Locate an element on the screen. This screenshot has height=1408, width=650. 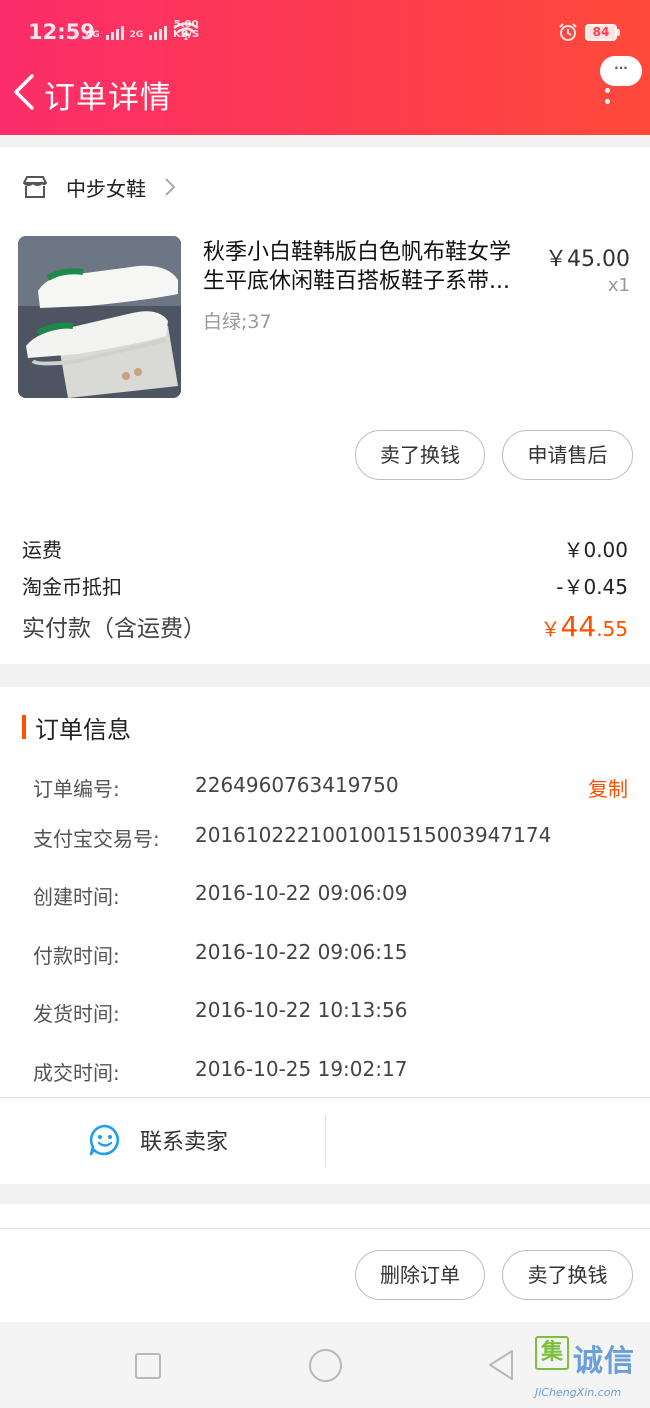
coin-deduction-value: -￥0.45 is located at coordinates (592, 587).